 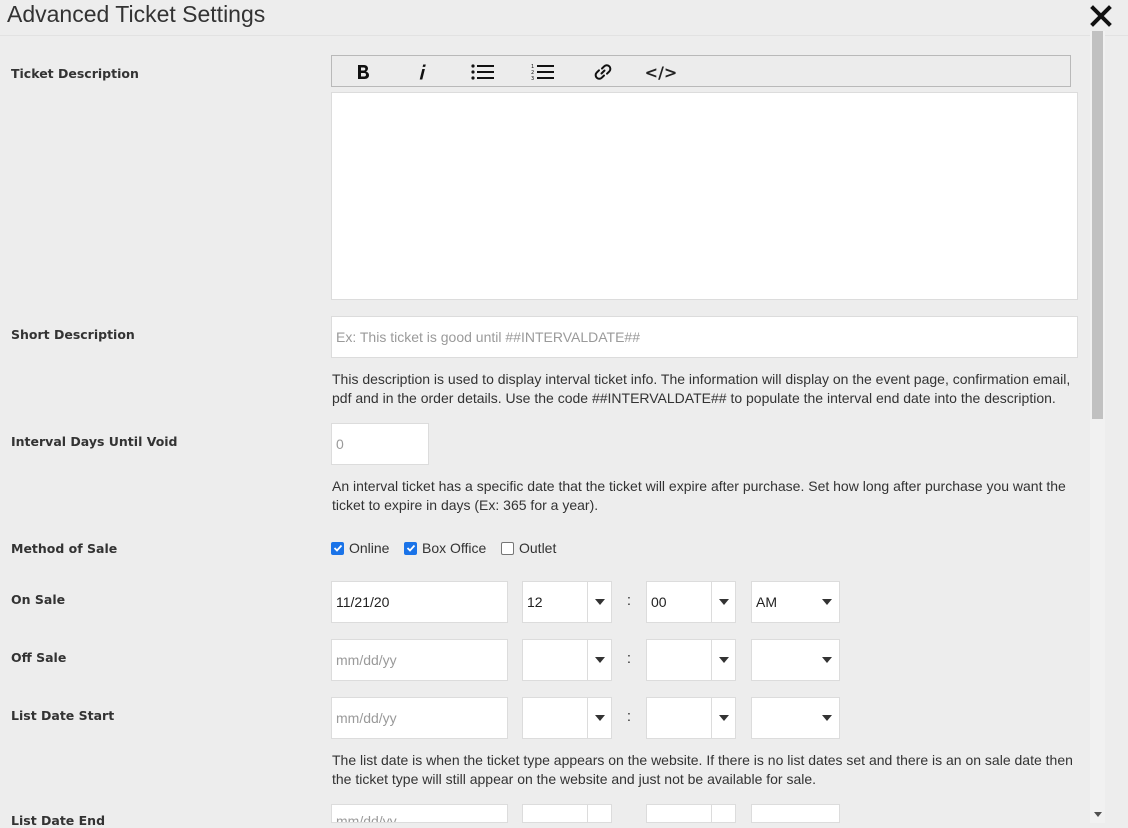 What do you see at coordinates (567, 660) in the screenshot?
I see `off-sale-hour-select` at bounding box center [567, 660].